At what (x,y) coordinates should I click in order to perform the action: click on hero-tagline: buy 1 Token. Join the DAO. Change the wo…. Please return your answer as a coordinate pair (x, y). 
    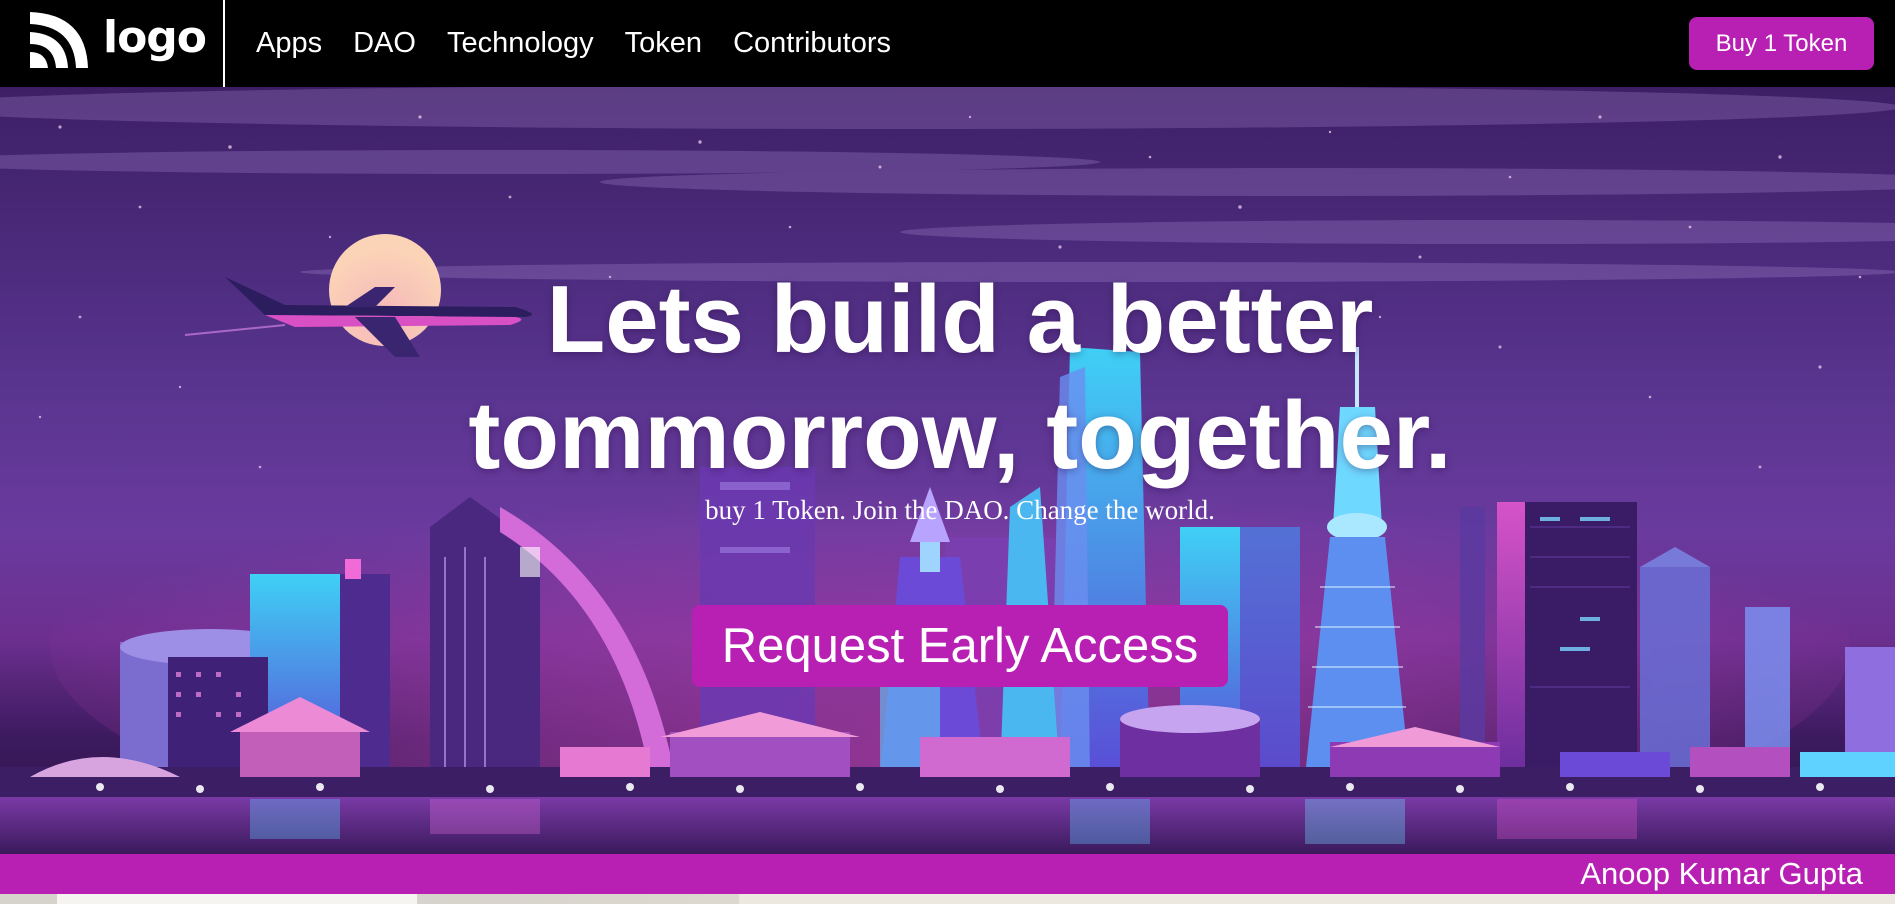
    Looking at the image, I should click on (960, 510).